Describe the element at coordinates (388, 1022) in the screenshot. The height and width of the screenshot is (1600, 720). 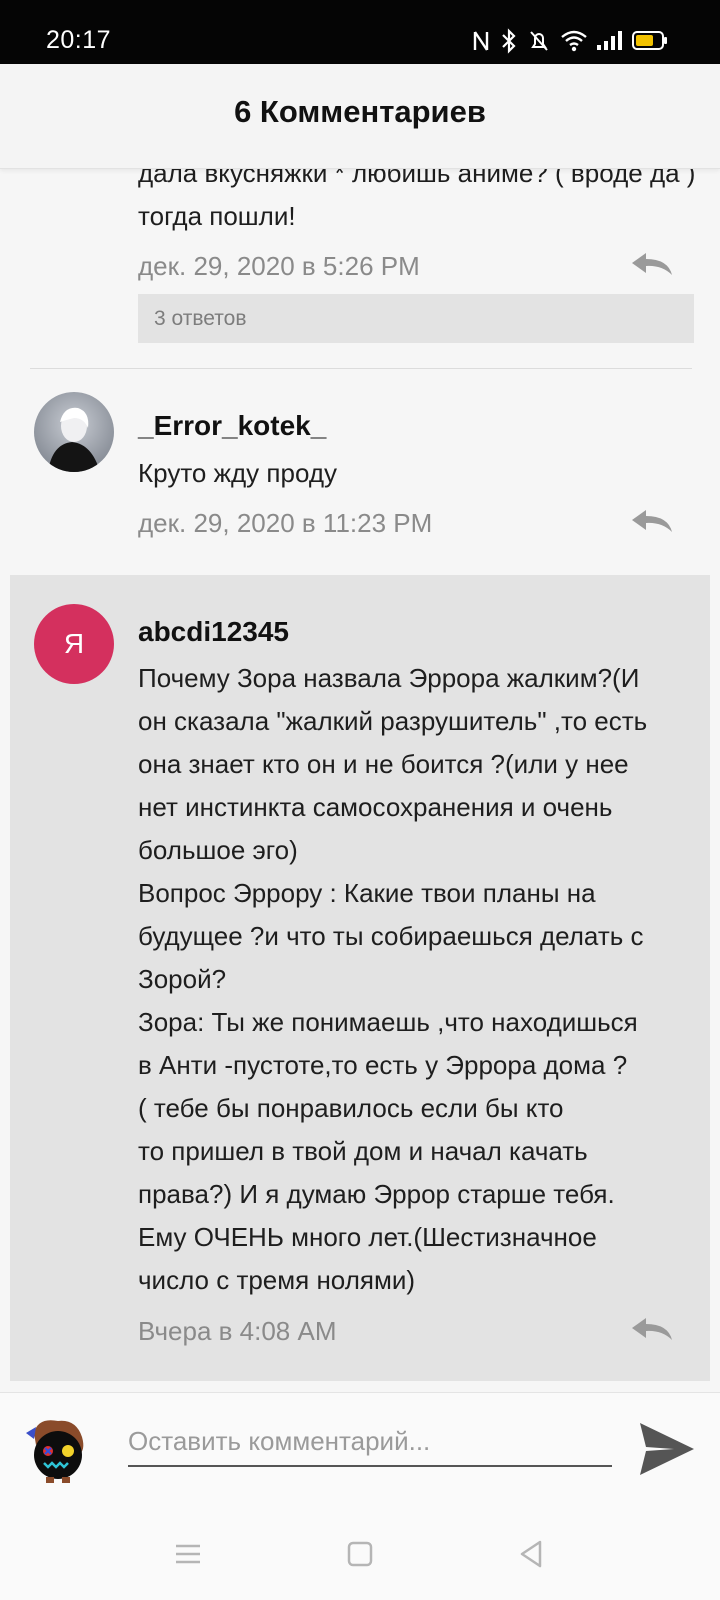
I see `comment-text-line: Зора: Ты же понимаешь ,что находишься` at that location.